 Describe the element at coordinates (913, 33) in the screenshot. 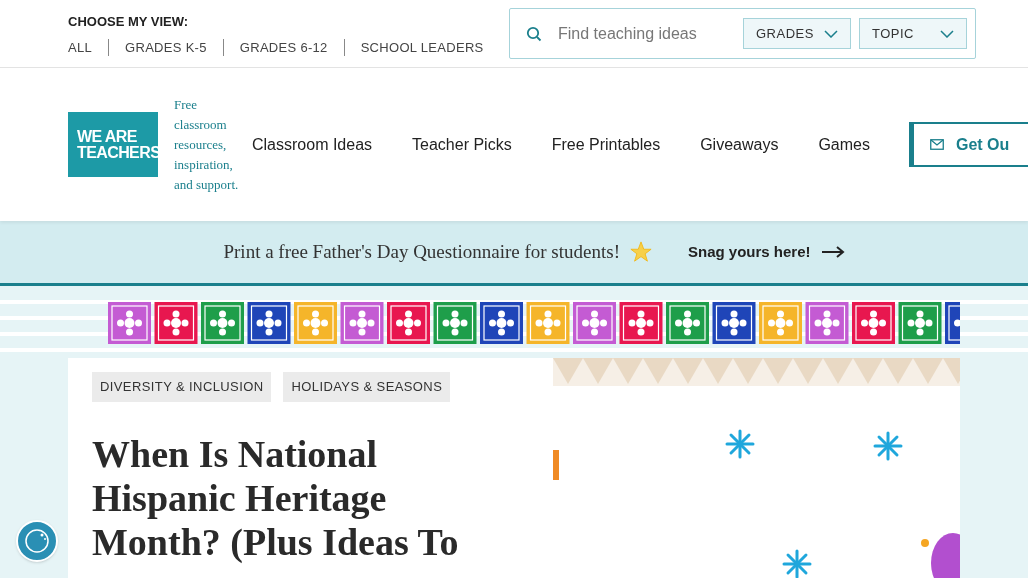

I see `filter-dropdown: TOPIC` at that location.